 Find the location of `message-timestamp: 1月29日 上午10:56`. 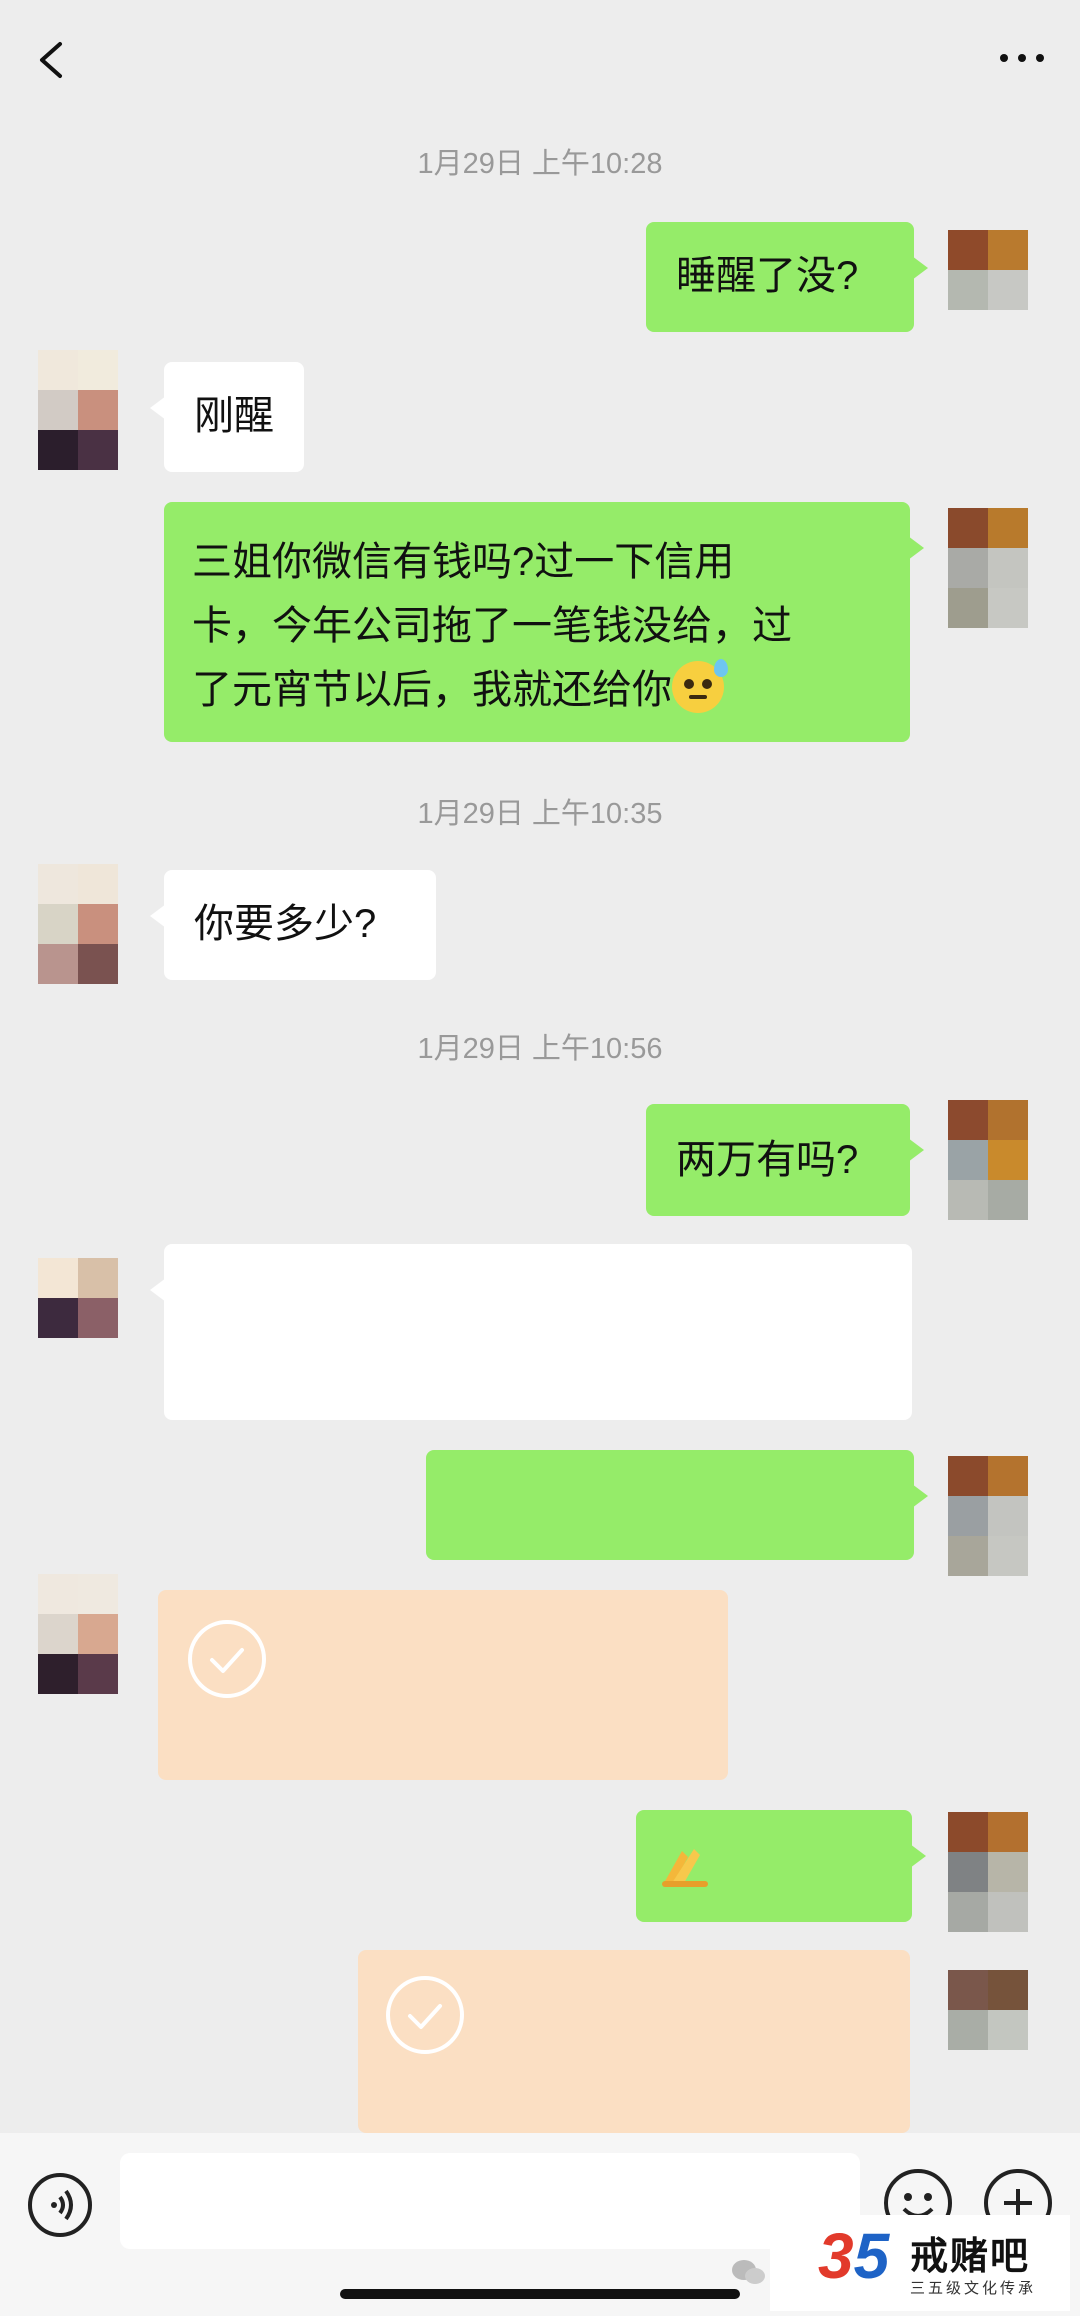

message-timestamp: 1月29日 上午10:56 is located at coordinates (540, 1049).